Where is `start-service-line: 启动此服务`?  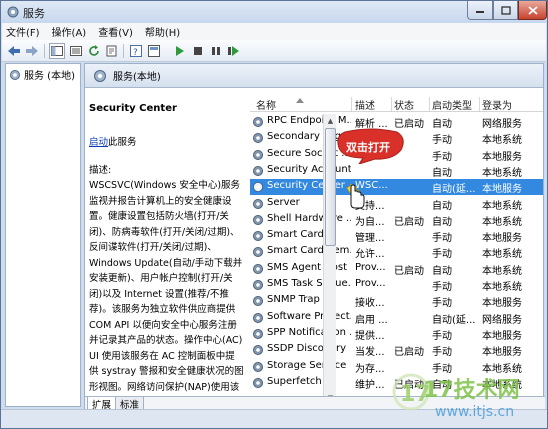 start-service-line: 启动此服务 is located at coordinates (166, 141).